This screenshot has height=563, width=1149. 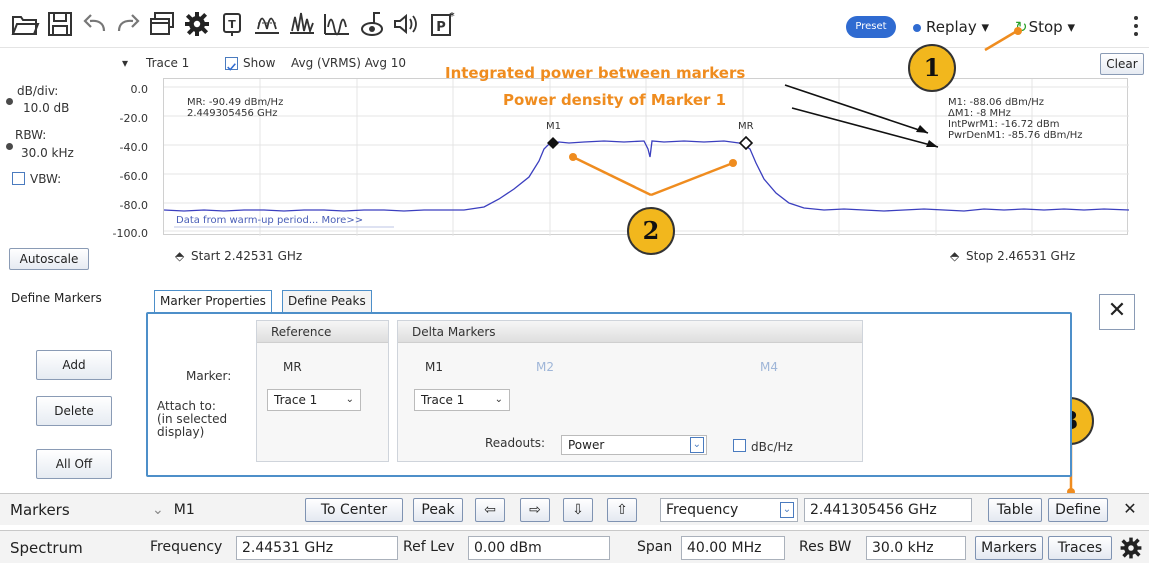 What do you see at coordinates (630, 332) in the screenshot?
I see `delta-markers-header: Delta Markers` at bounding box center [630, 332].